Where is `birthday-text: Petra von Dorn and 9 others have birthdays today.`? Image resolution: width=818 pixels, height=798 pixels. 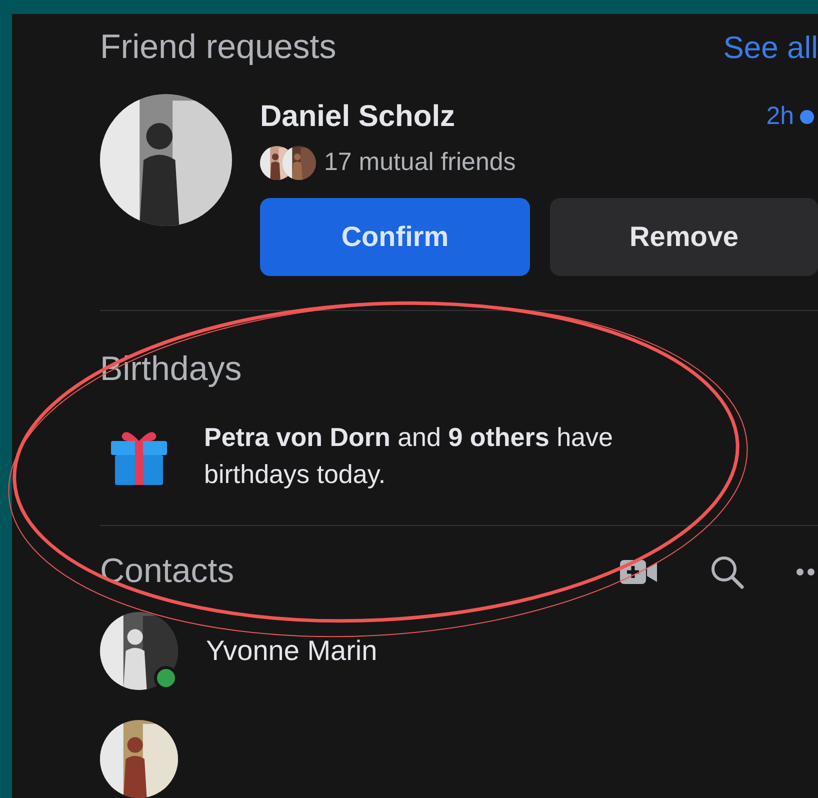 birthday-text: Petra von Dorn and 9 others have birthdays today. is located at coordinates (409, 455).